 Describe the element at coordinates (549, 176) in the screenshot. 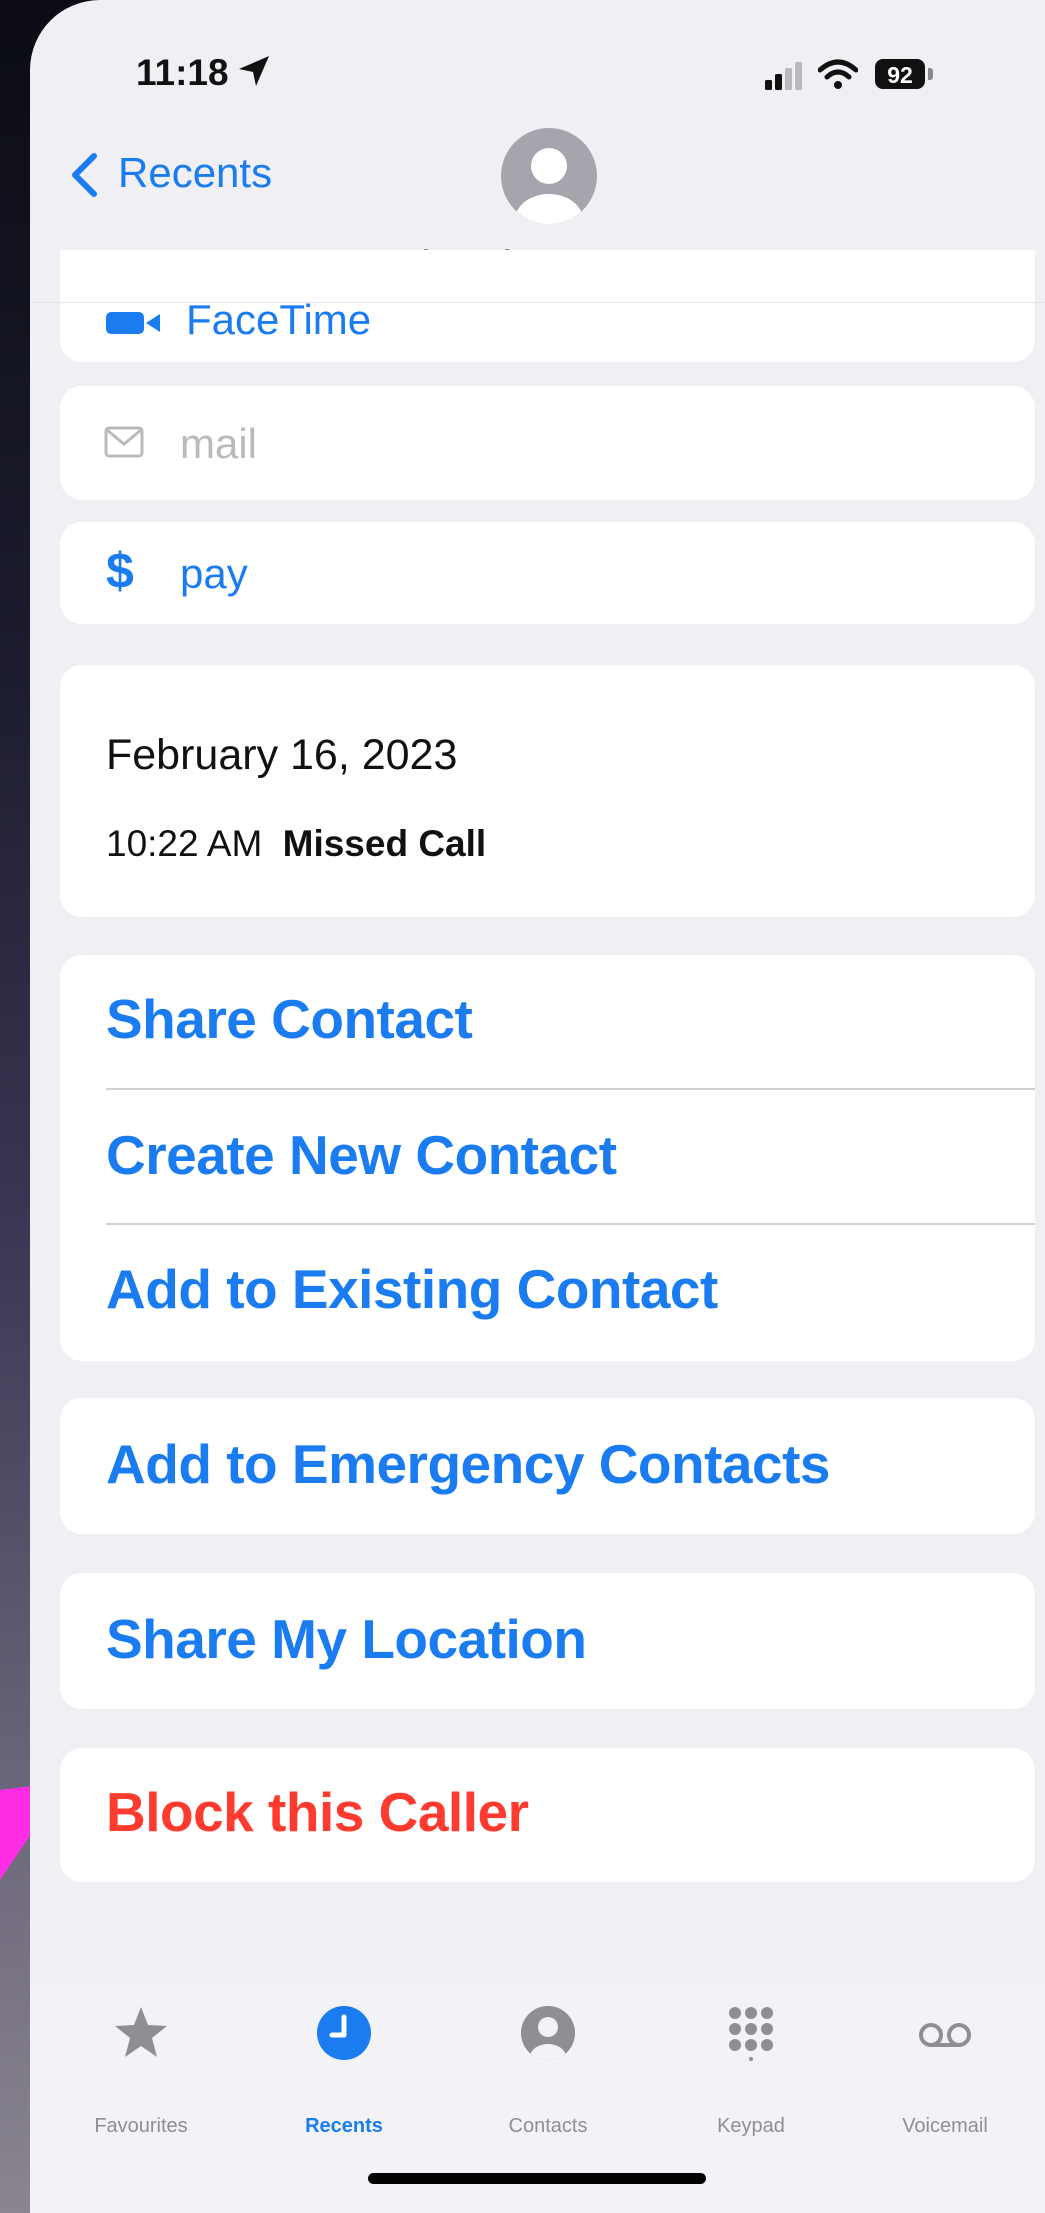

I see `contact-avatar` at that location.